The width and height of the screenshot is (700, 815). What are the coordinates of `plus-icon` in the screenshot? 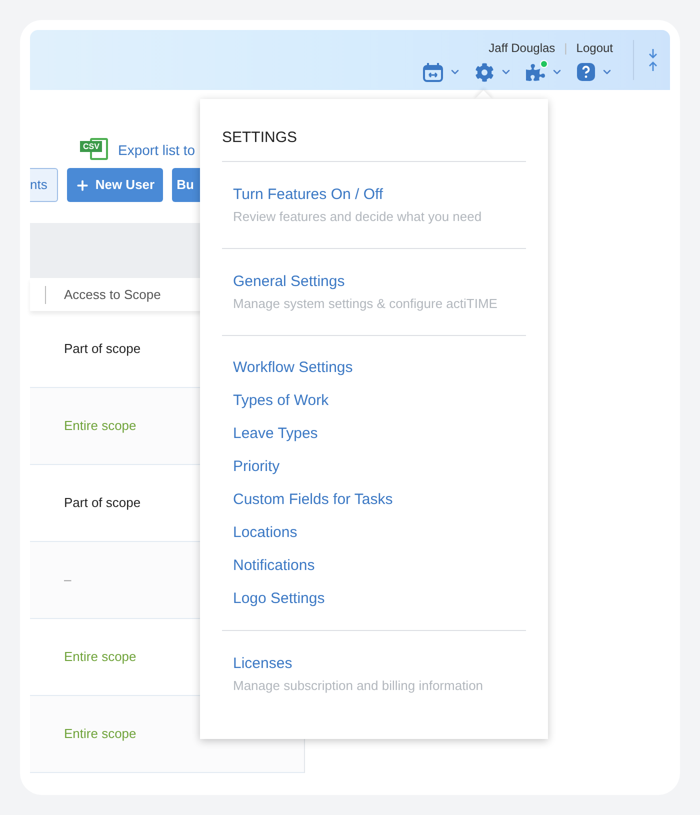 It's located at (82, 185).